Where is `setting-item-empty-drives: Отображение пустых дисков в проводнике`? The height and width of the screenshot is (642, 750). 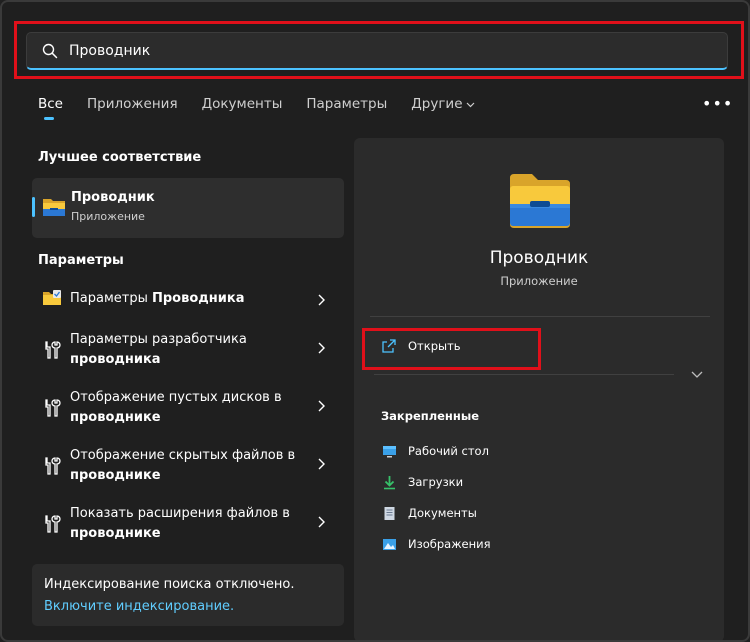 setting-item-empty-drives: Отображение пустых дисков в проводнике is located at coordinates (188, 411).